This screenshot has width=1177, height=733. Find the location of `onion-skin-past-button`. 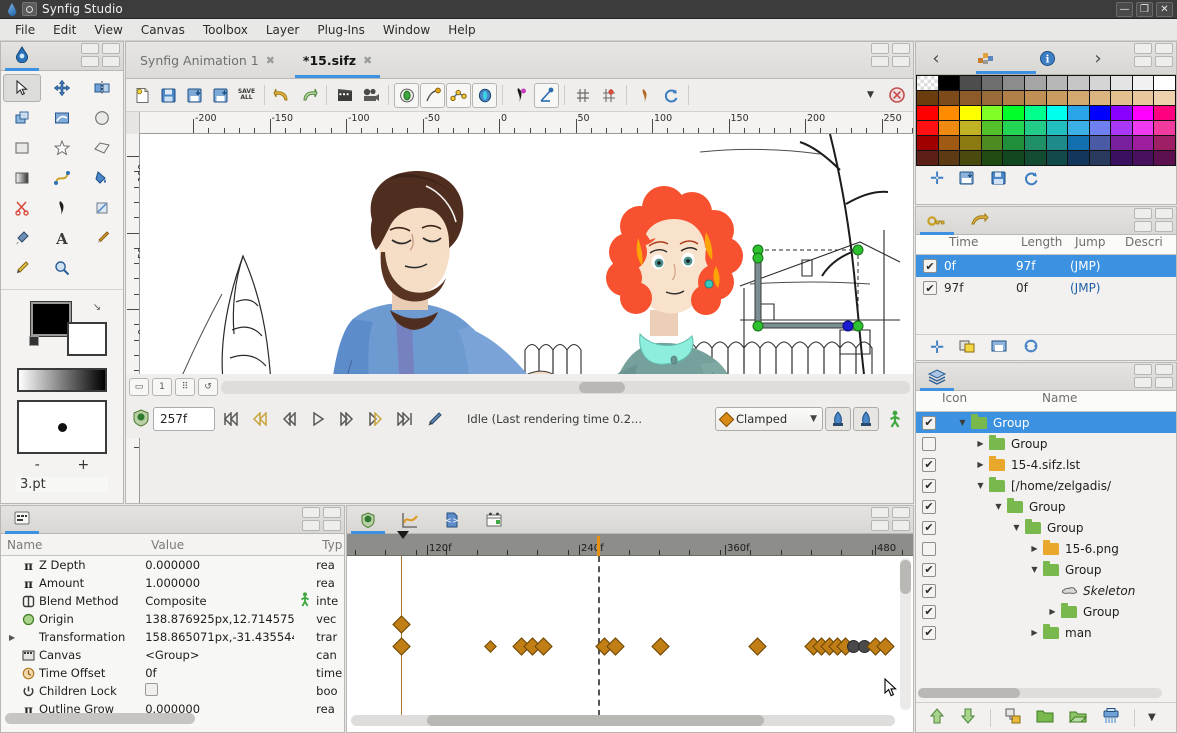

onion-skin-past-button is located at coordinates (644, 95).